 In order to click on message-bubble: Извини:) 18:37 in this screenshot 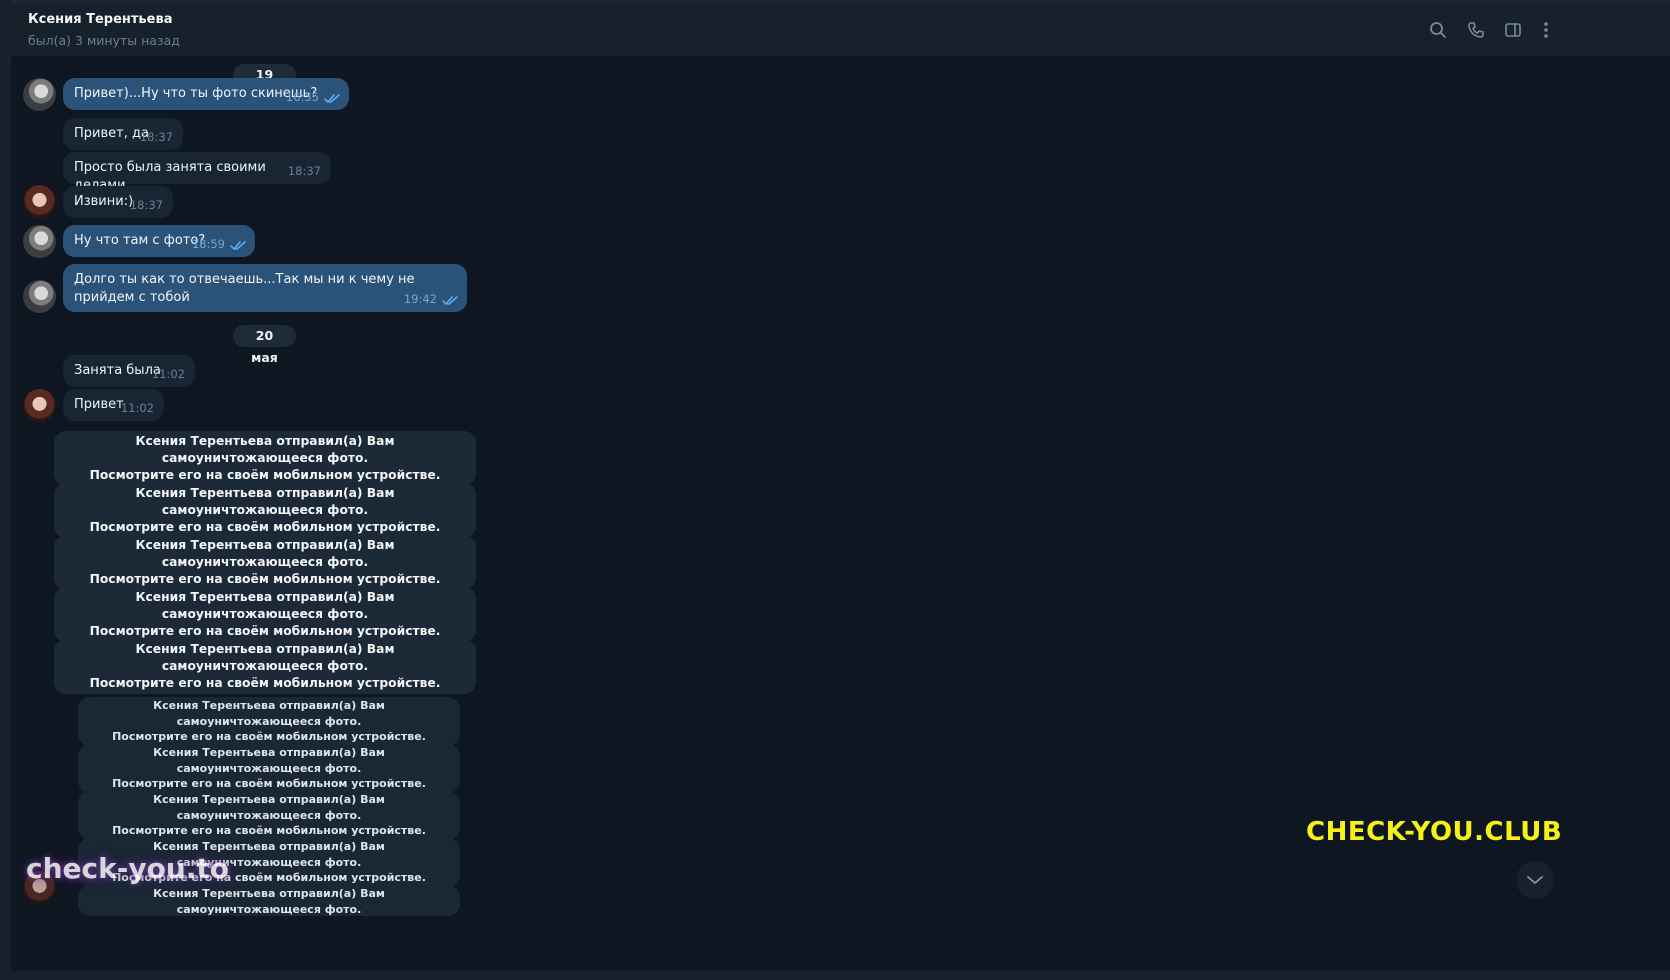, I will do `click(118, 202)`.